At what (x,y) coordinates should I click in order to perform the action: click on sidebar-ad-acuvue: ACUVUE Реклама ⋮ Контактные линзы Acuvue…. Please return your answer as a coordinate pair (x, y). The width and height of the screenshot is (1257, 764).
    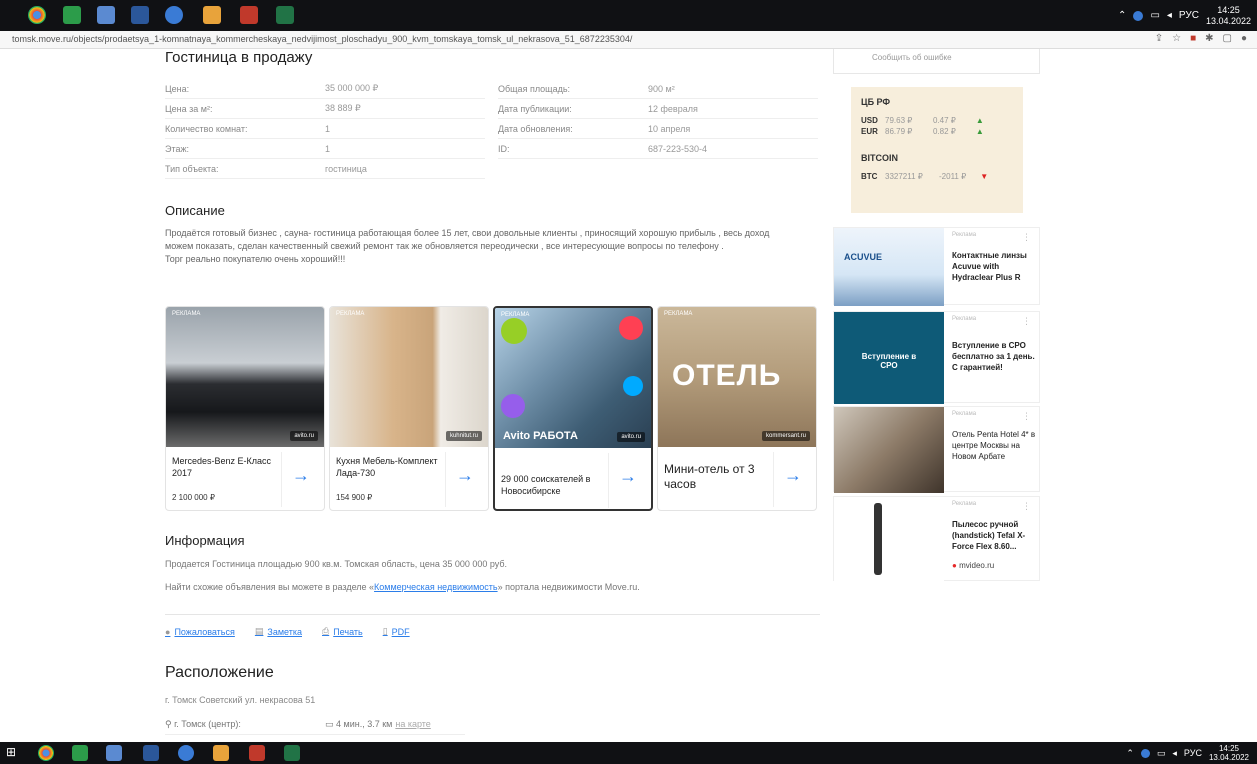
    Looking at the image, I should click on (936, 266).